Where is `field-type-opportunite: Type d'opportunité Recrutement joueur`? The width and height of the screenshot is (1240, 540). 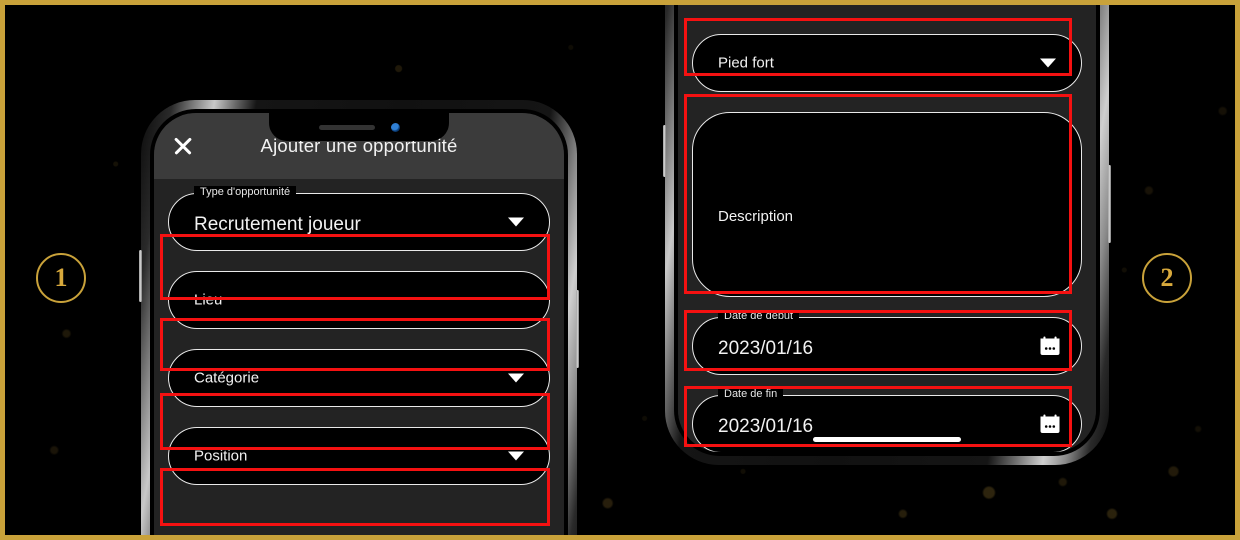
field-type-opportunite: Type d'opportunité Recrutement joueur is located at coordinates (359, 218).